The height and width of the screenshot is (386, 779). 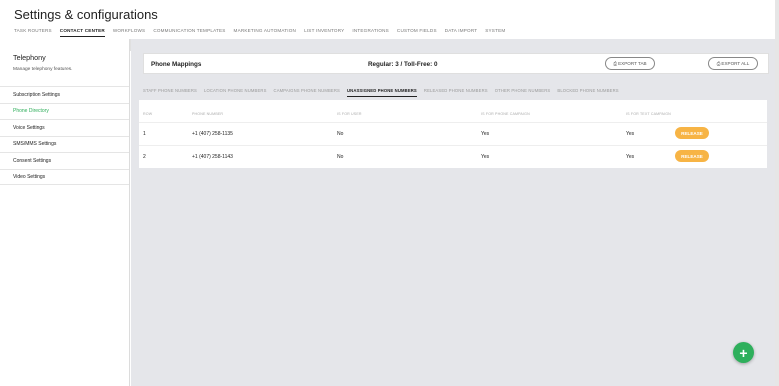 What do you see at coordinates (648, 114) in the screenshot?
I see `column-header-is-for-text-campaign: IS FOR TEXT CAMPAIGN` at bounding box center [648, 114].